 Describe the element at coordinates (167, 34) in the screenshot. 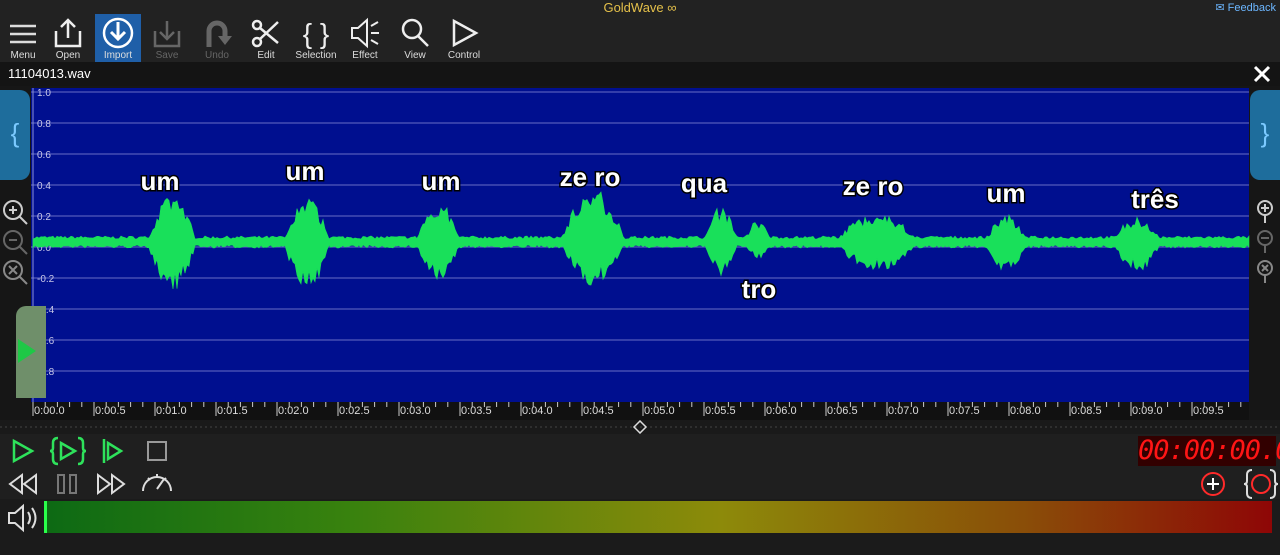

I see `save-icon` at that location.